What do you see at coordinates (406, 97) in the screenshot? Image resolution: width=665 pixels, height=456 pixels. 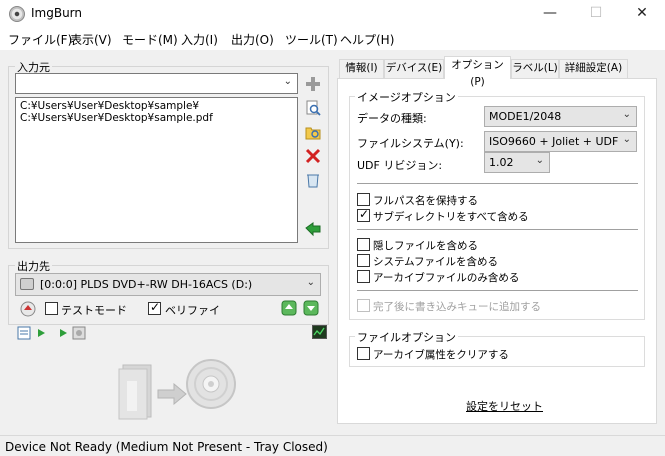 I see `image-options-title: イメージオプション` at bounding box center [406, 97].